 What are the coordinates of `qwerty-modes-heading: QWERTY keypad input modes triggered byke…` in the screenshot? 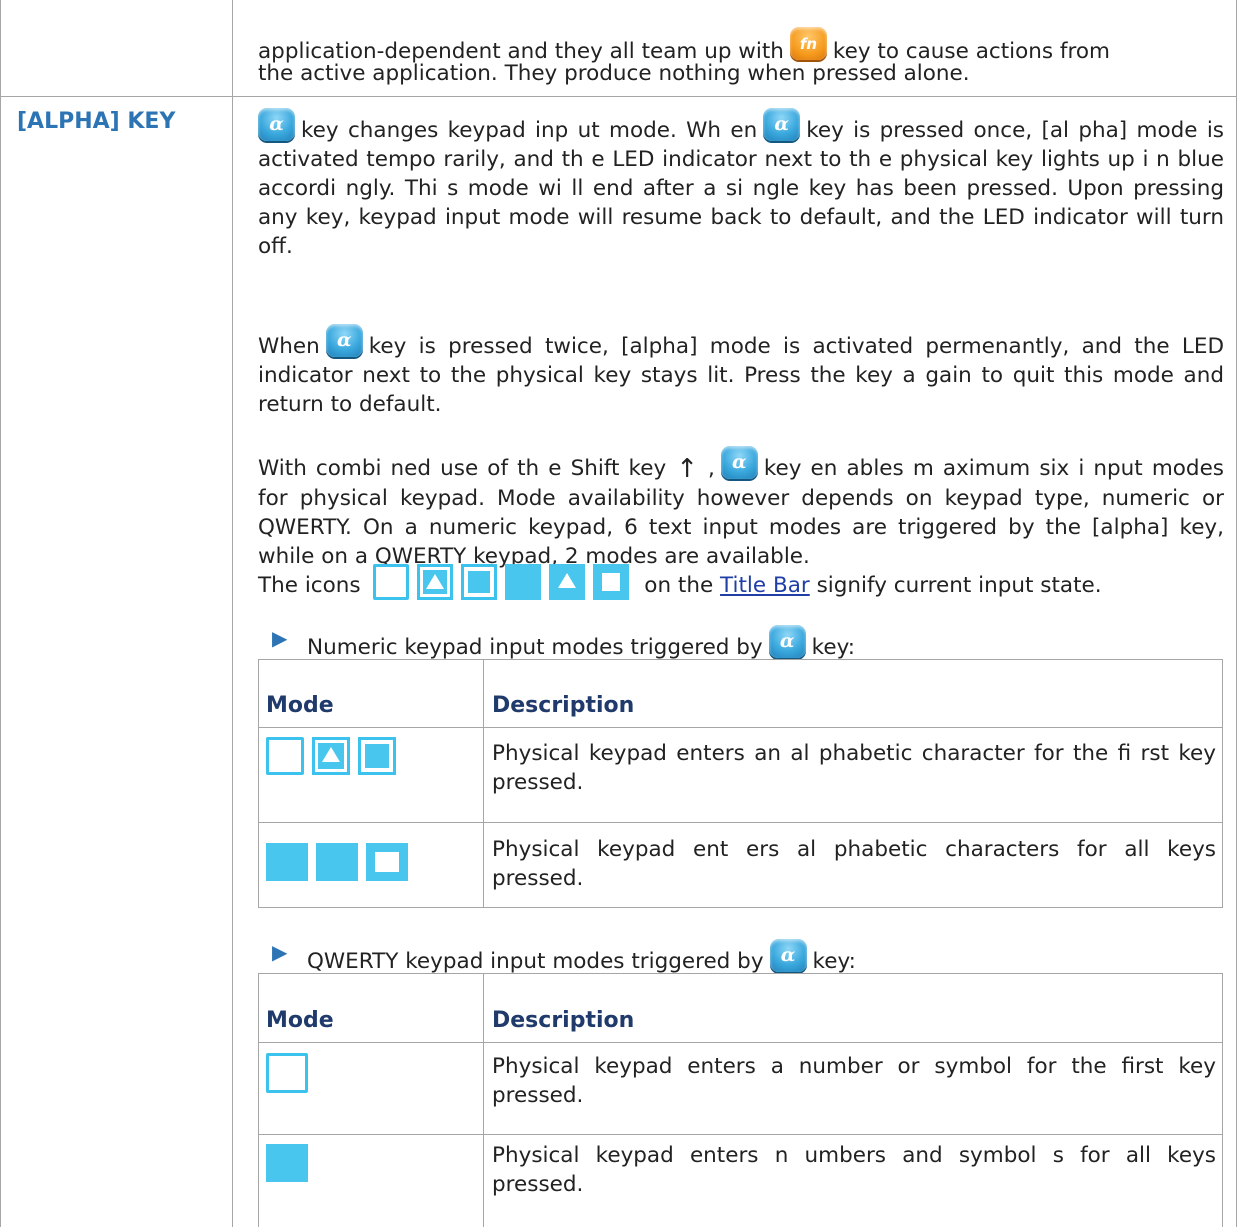 It's located at (581, 957).